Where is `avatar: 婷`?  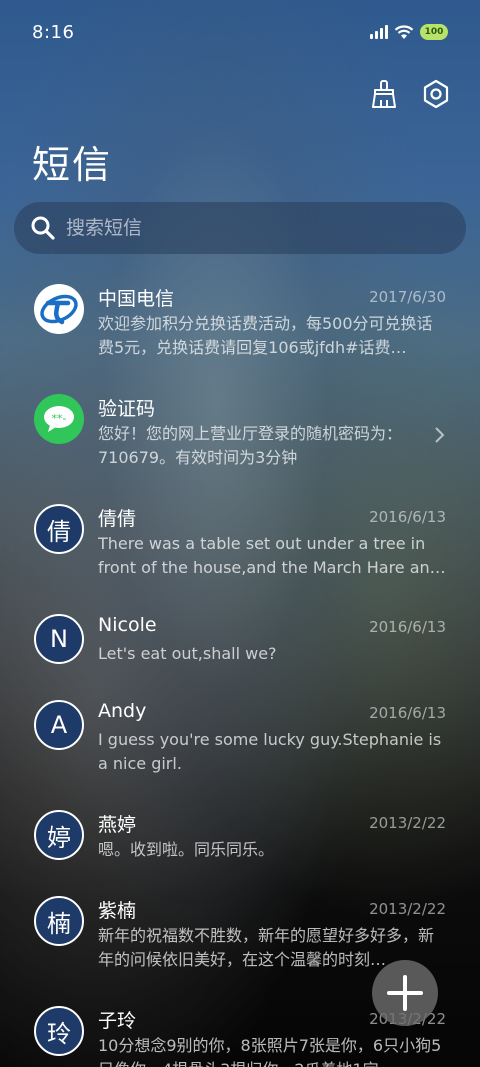
avatar: 婷 is located at coordinates (59, 835).